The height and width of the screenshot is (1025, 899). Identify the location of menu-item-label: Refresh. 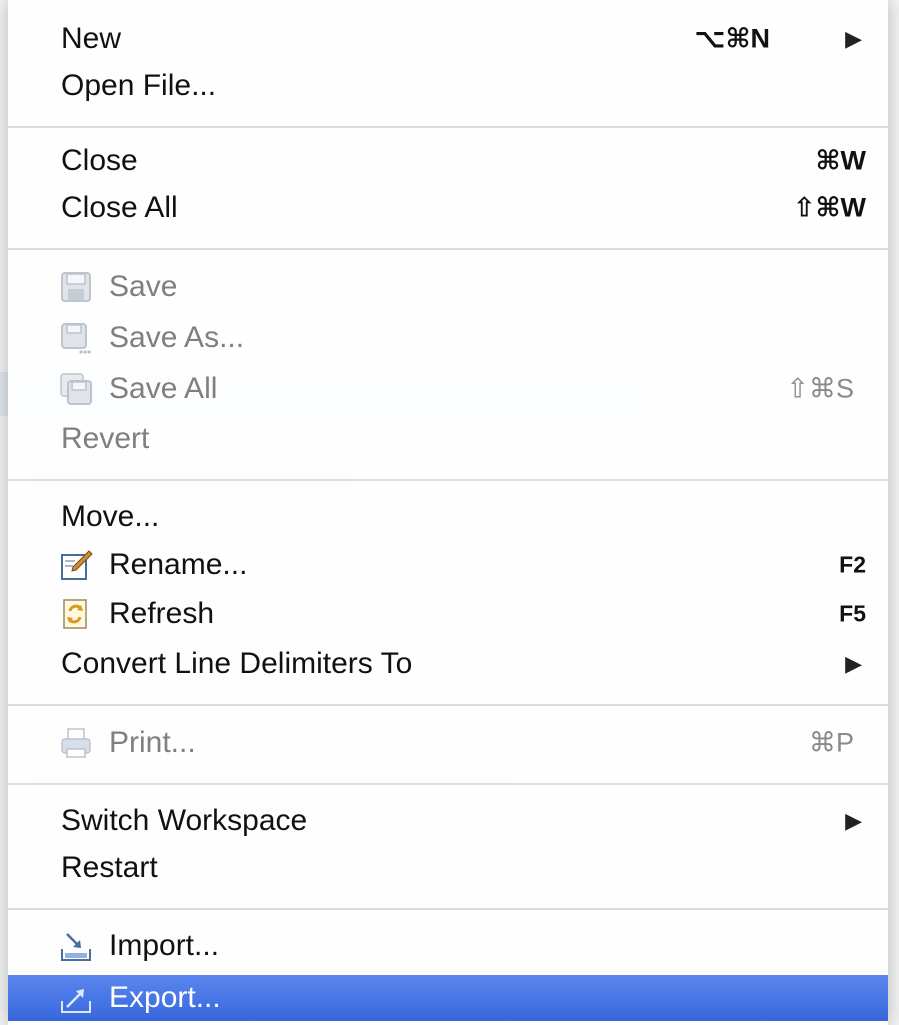
(162, 613).